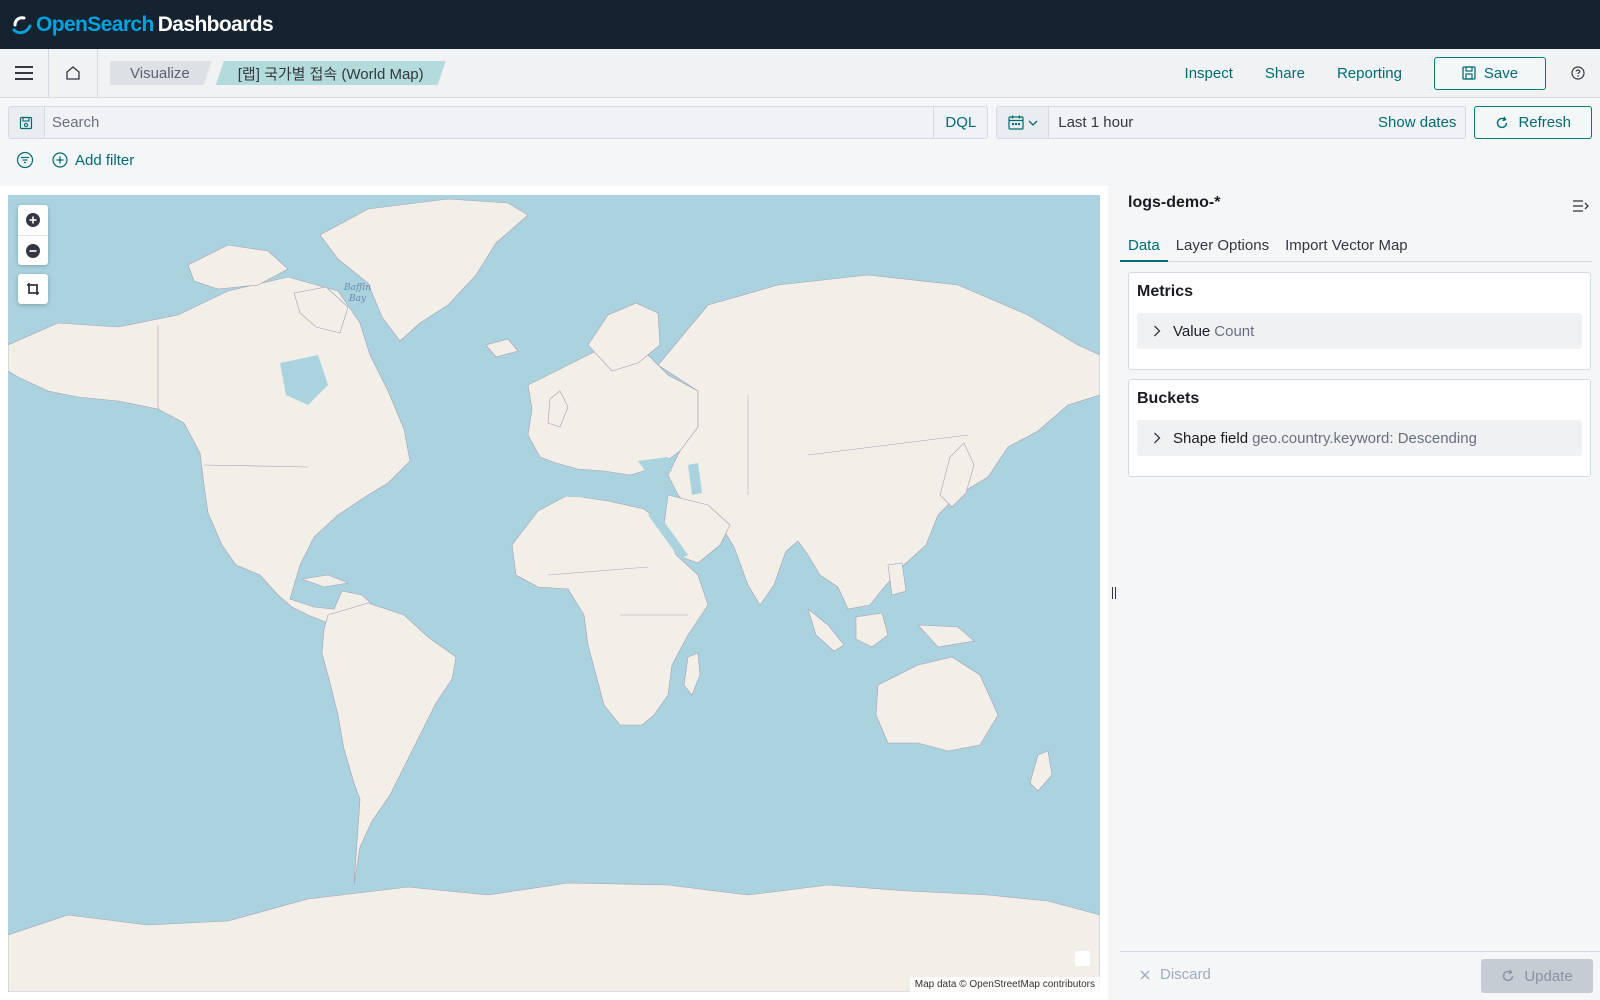 This screenshot has width=1600, height=1000. I want to click on search-input, so click(489, 122).